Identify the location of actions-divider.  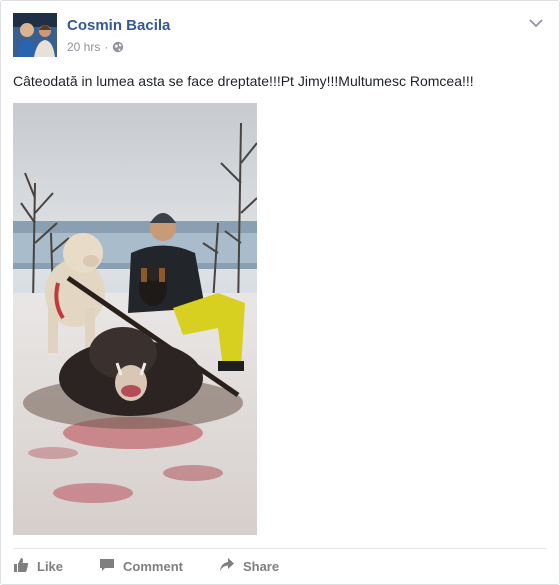
(280, 548).